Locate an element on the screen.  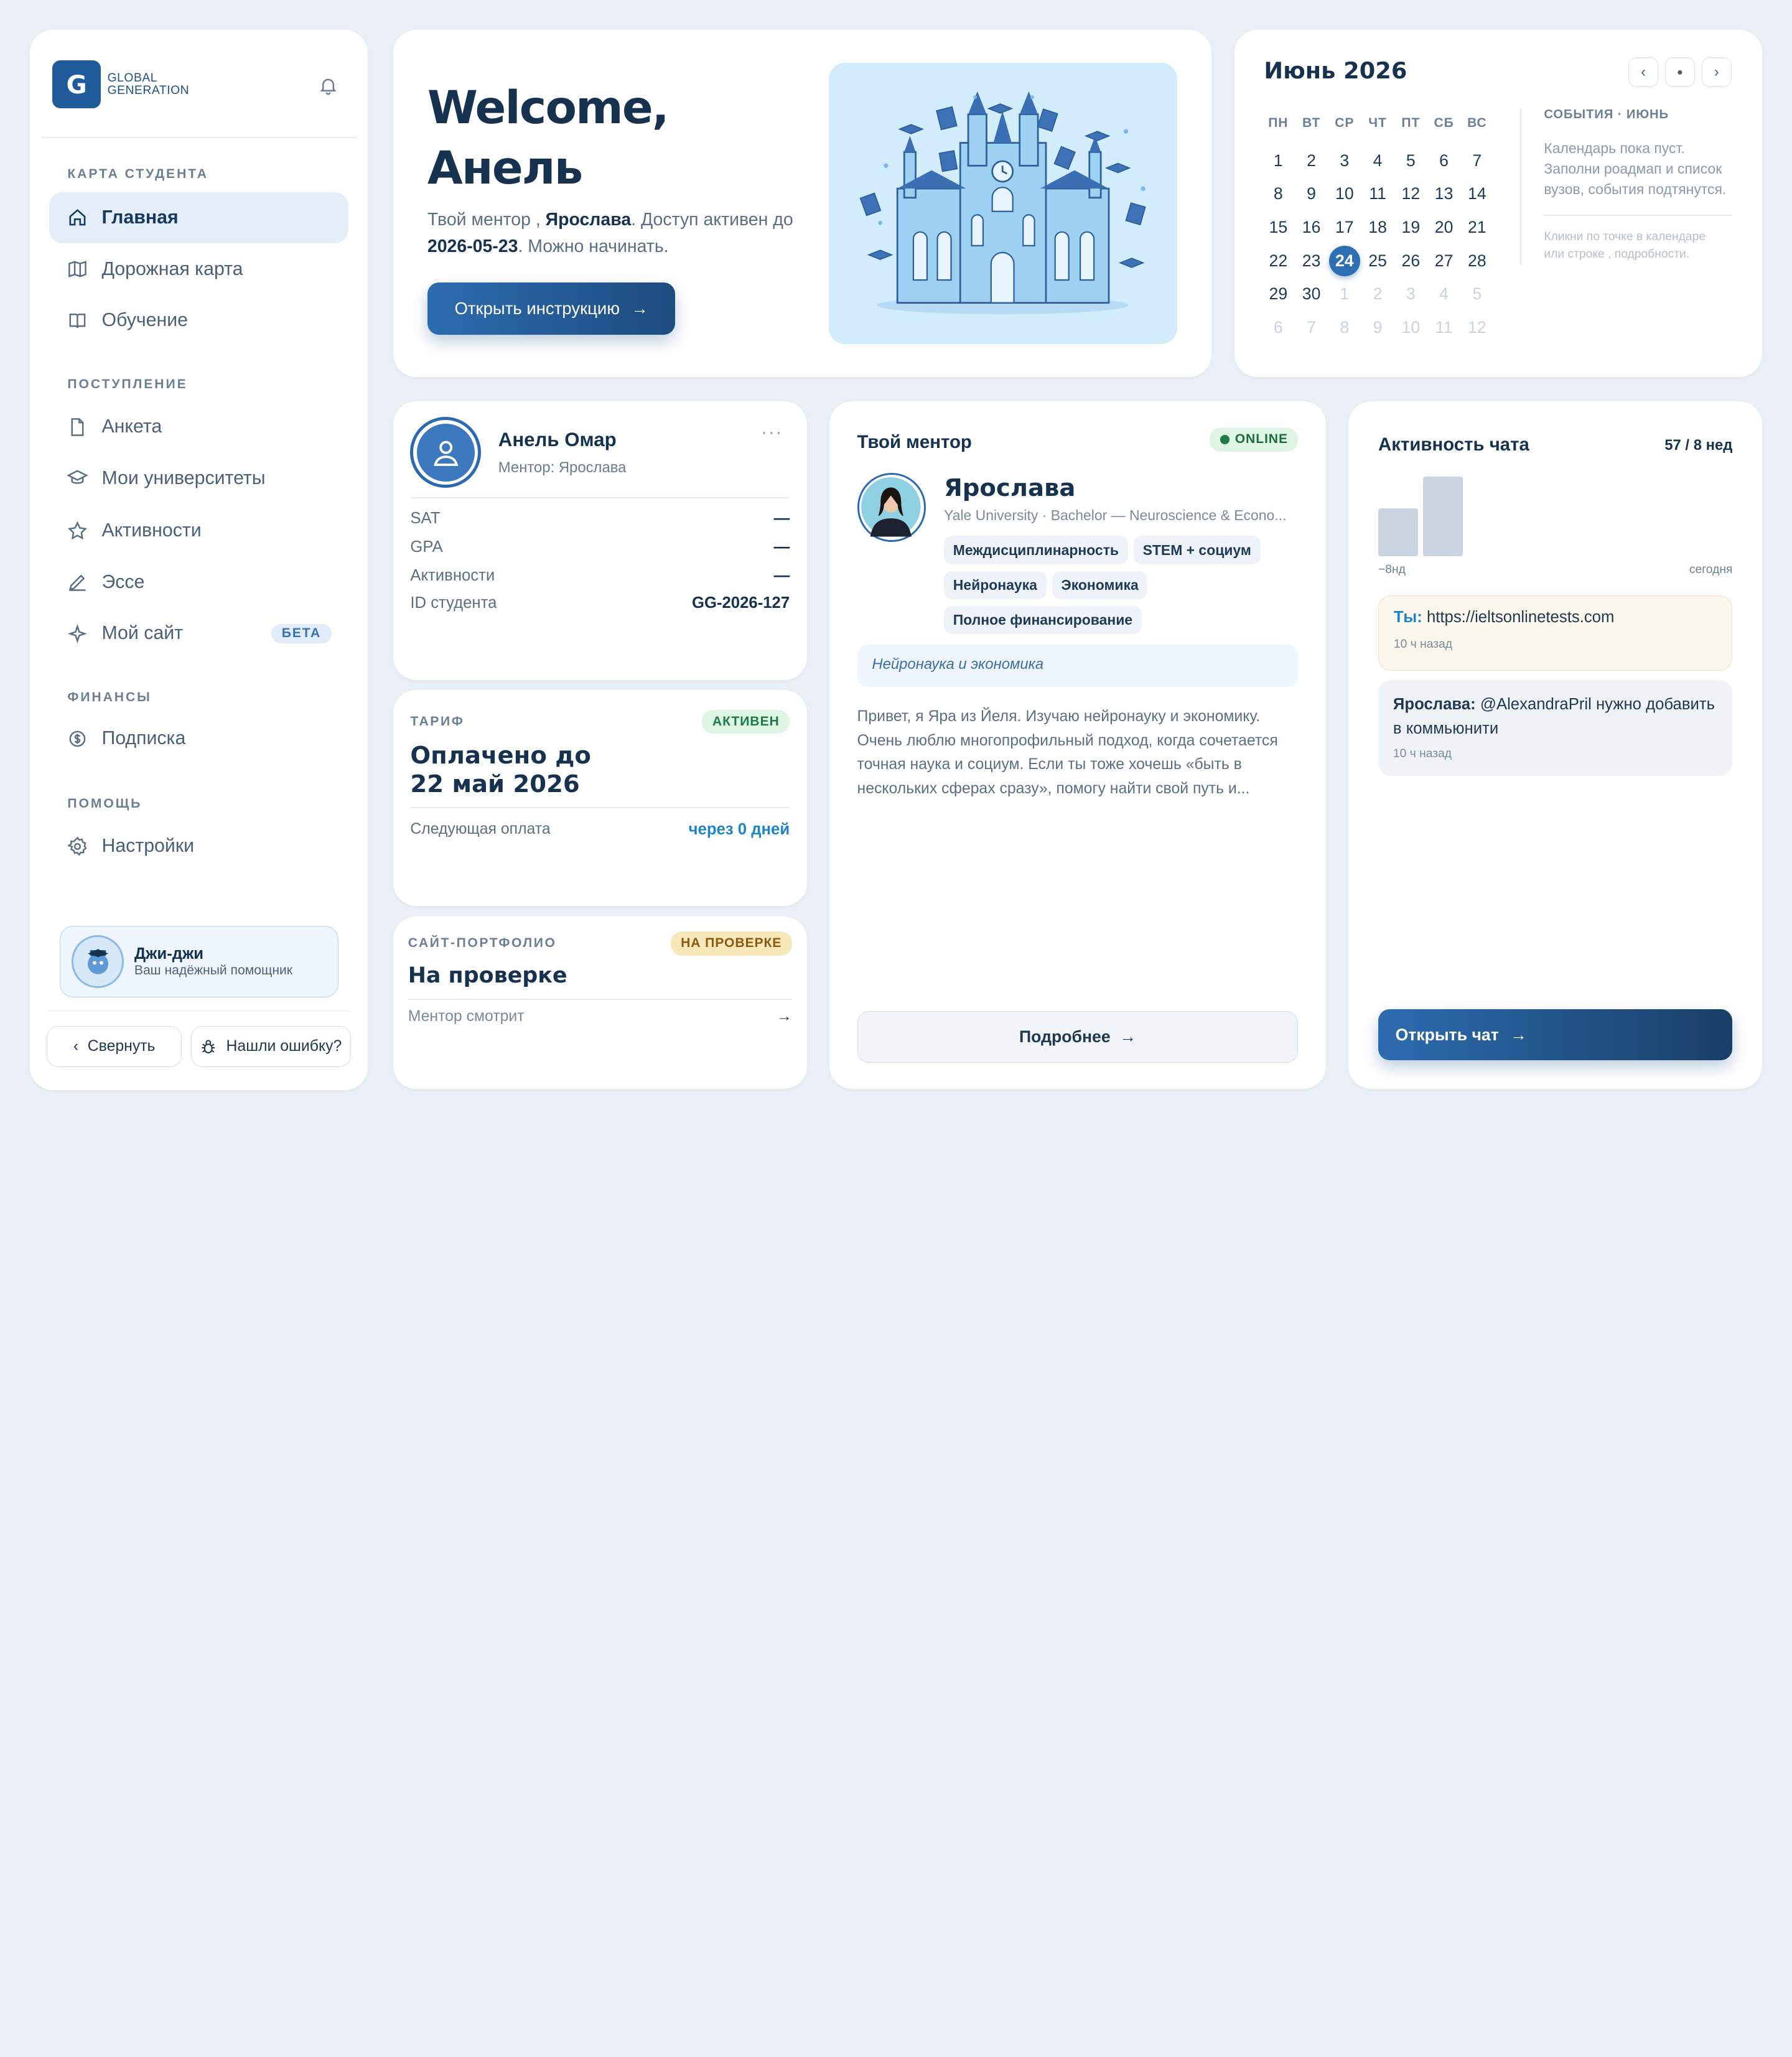
section-admission: ПОСТУПЛЕНИЕ is located at coordinates (128, 384).